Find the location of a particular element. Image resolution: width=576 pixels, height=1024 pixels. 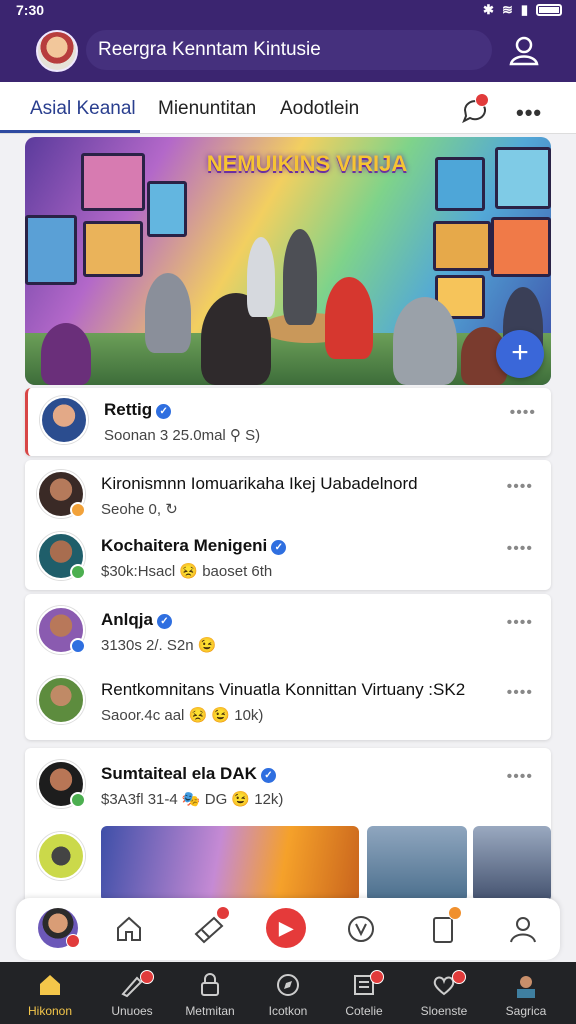

tab-mienuntitan: Mienuntitan is located at coordinates (207, 109).